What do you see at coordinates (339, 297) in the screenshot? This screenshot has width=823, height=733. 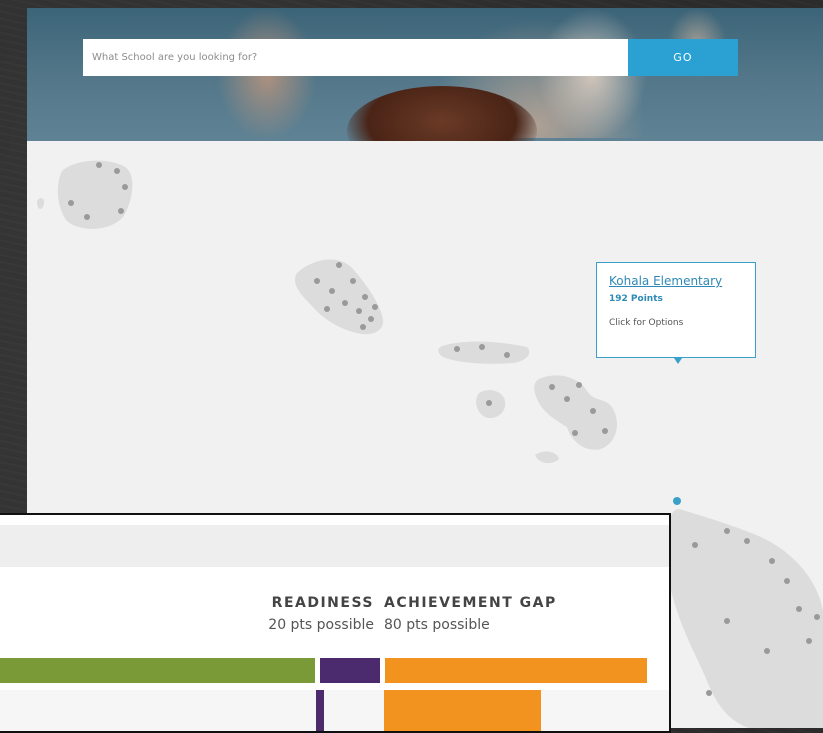 I see `island-oahu` at bounding box center [339, 297].